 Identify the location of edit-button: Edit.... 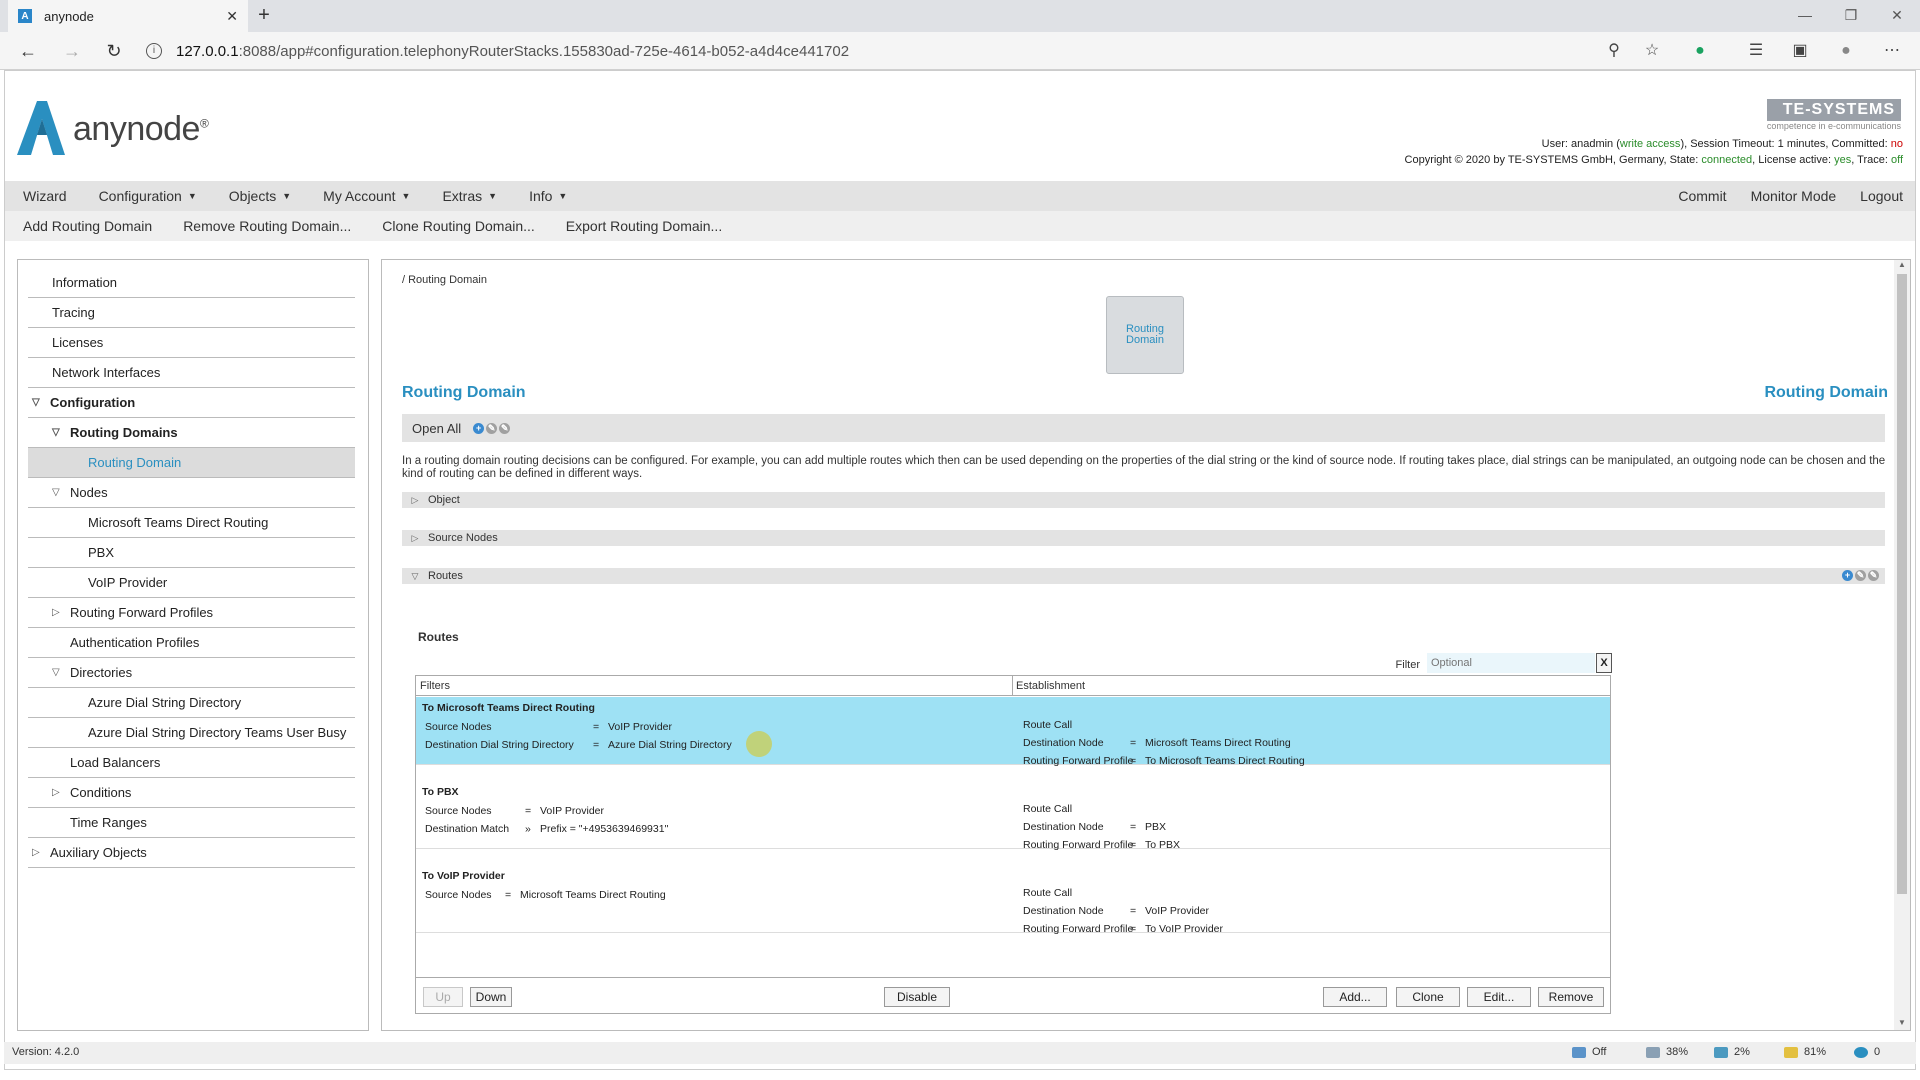
(1499, 997).